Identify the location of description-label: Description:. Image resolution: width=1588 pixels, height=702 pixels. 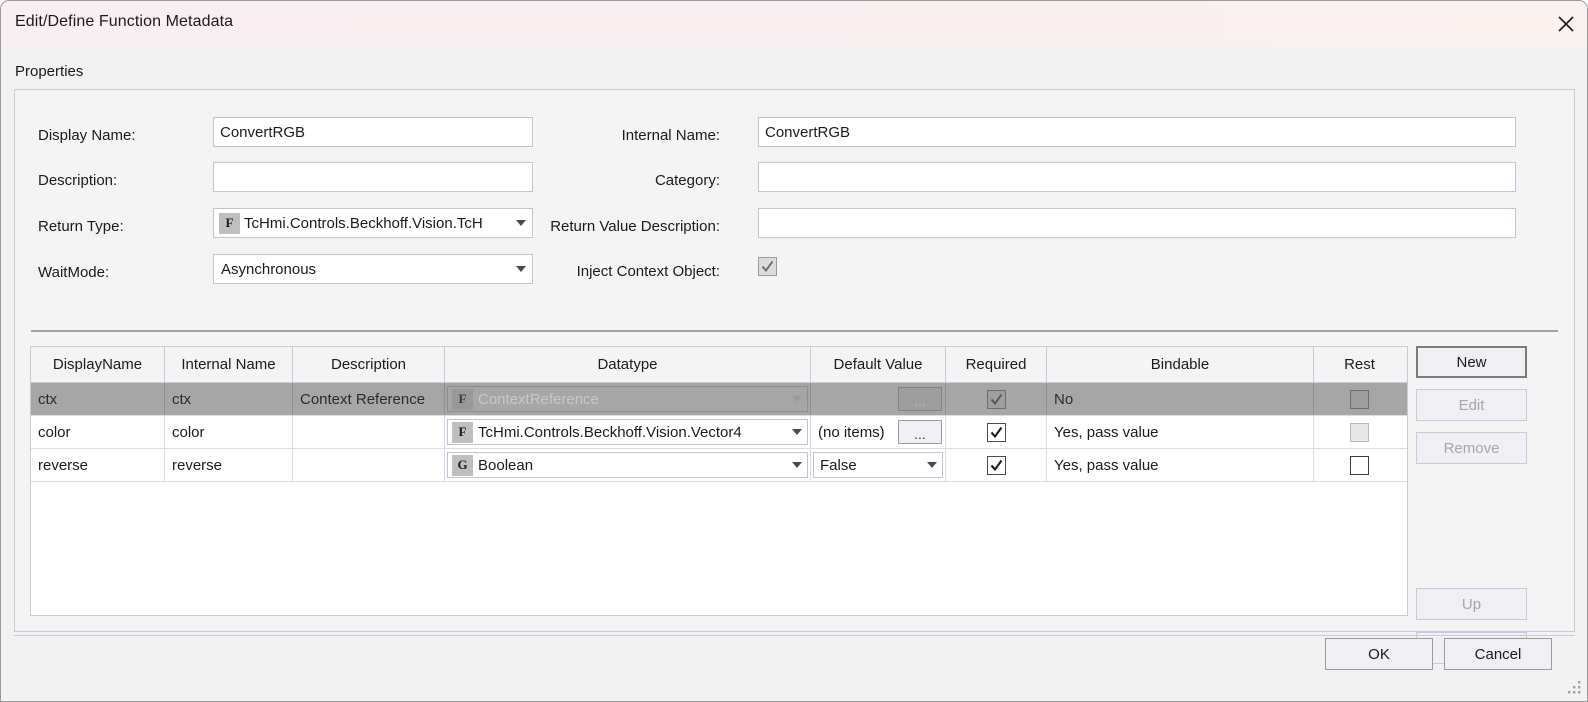
(78, 180).